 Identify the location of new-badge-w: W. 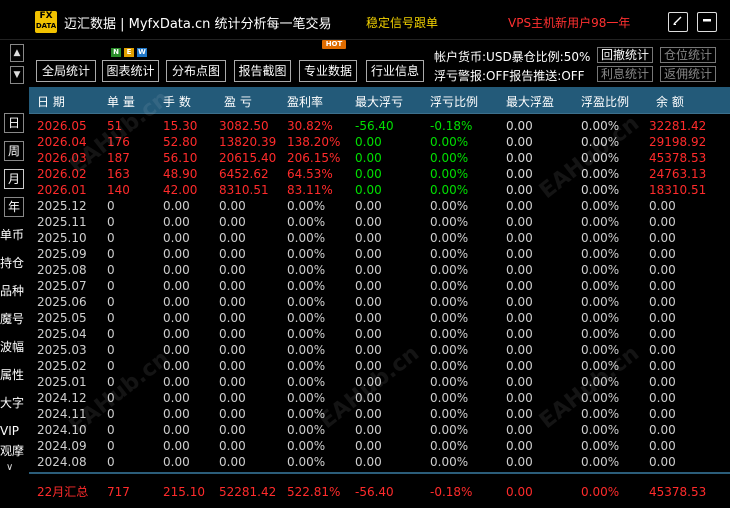
(142, 52).